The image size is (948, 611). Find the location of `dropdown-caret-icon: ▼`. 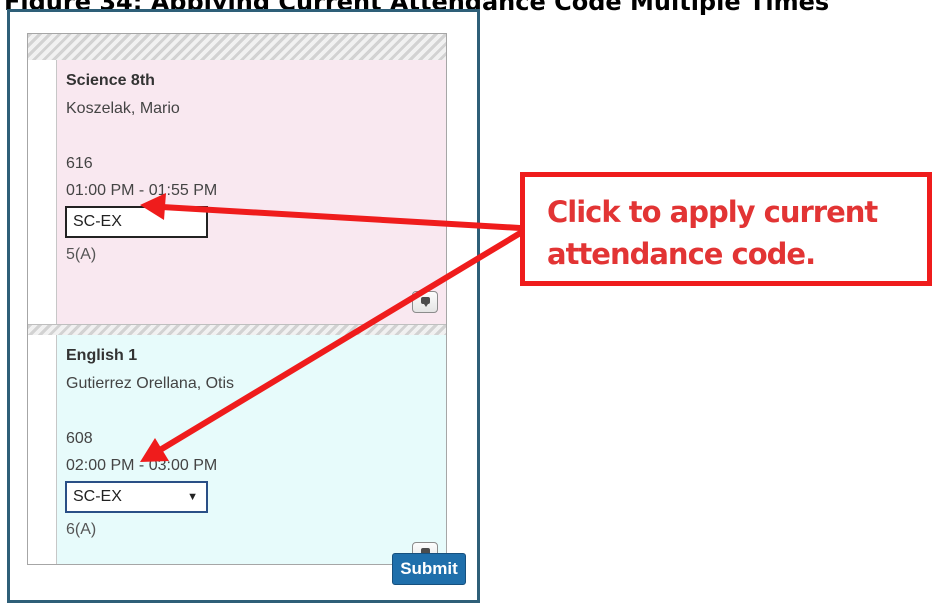

dropdown-caret-icon: ▼ is located at coordinates (192, 497).